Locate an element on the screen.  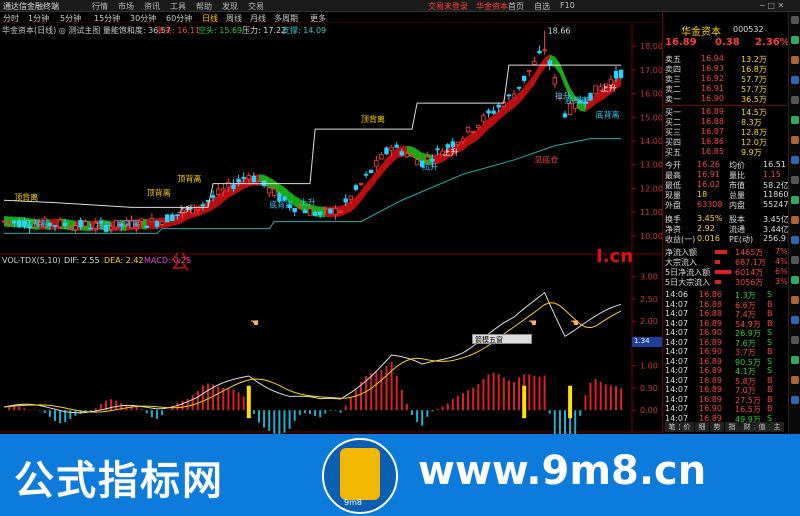
quote-header: 华金资本 000532 is located at coordinates (726, 30).